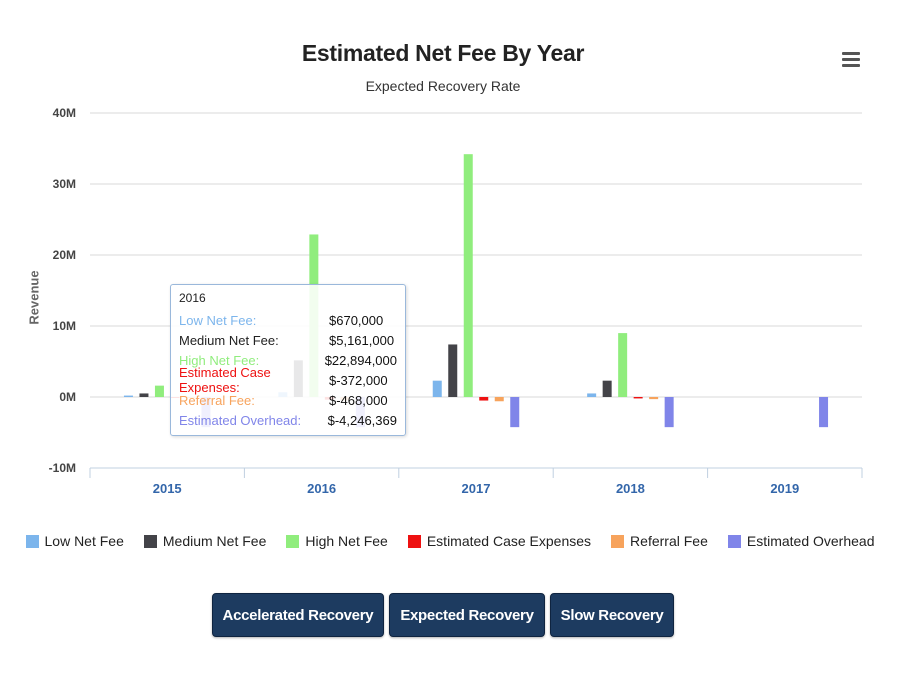 Image resolution: width=900 pixels, height=696 pixels. What do you see at coordinates (346, 541) in the screenshot?
I see `legend-label: High Net Fee` at bounding box center [346, 541].